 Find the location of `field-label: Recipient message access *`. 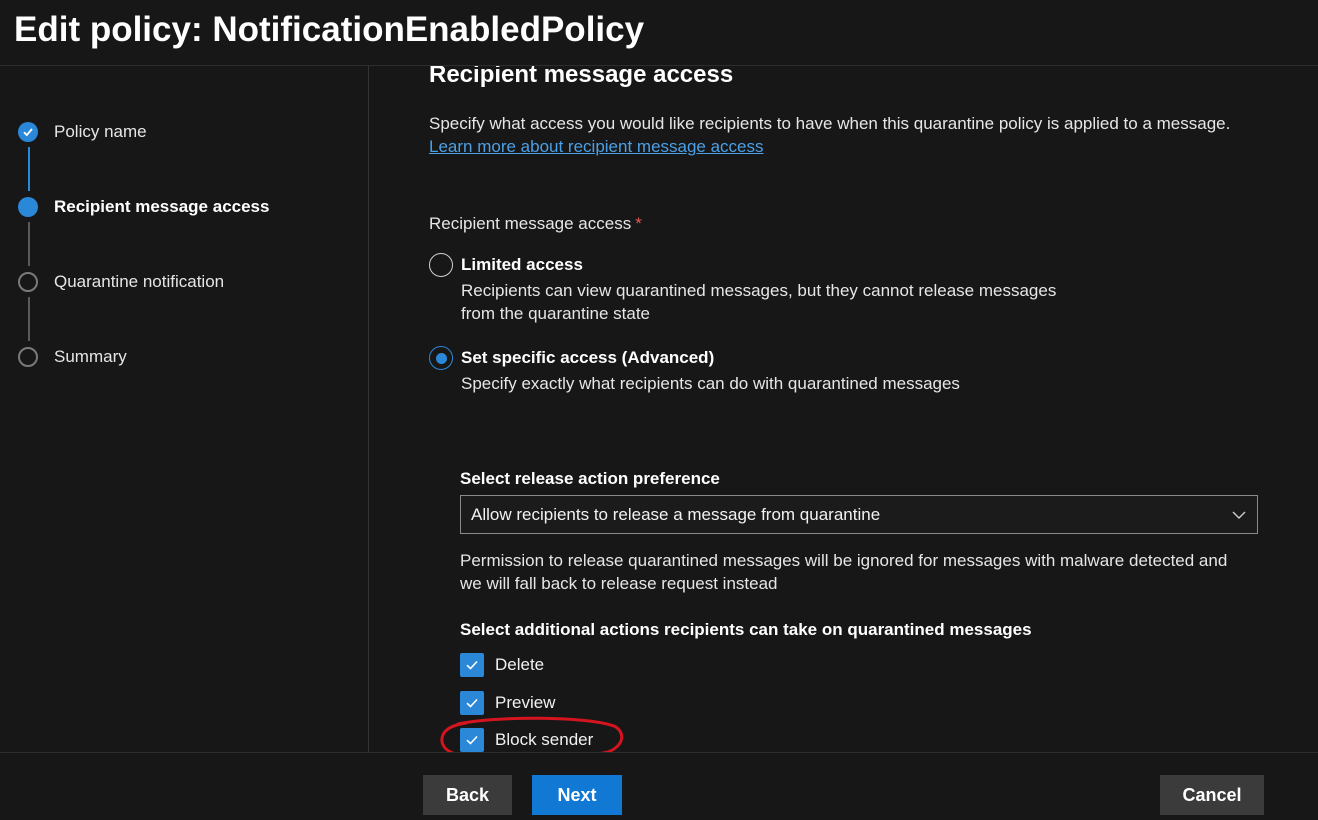

field-label: Recipient message access * is located at coordinates (535, 224).